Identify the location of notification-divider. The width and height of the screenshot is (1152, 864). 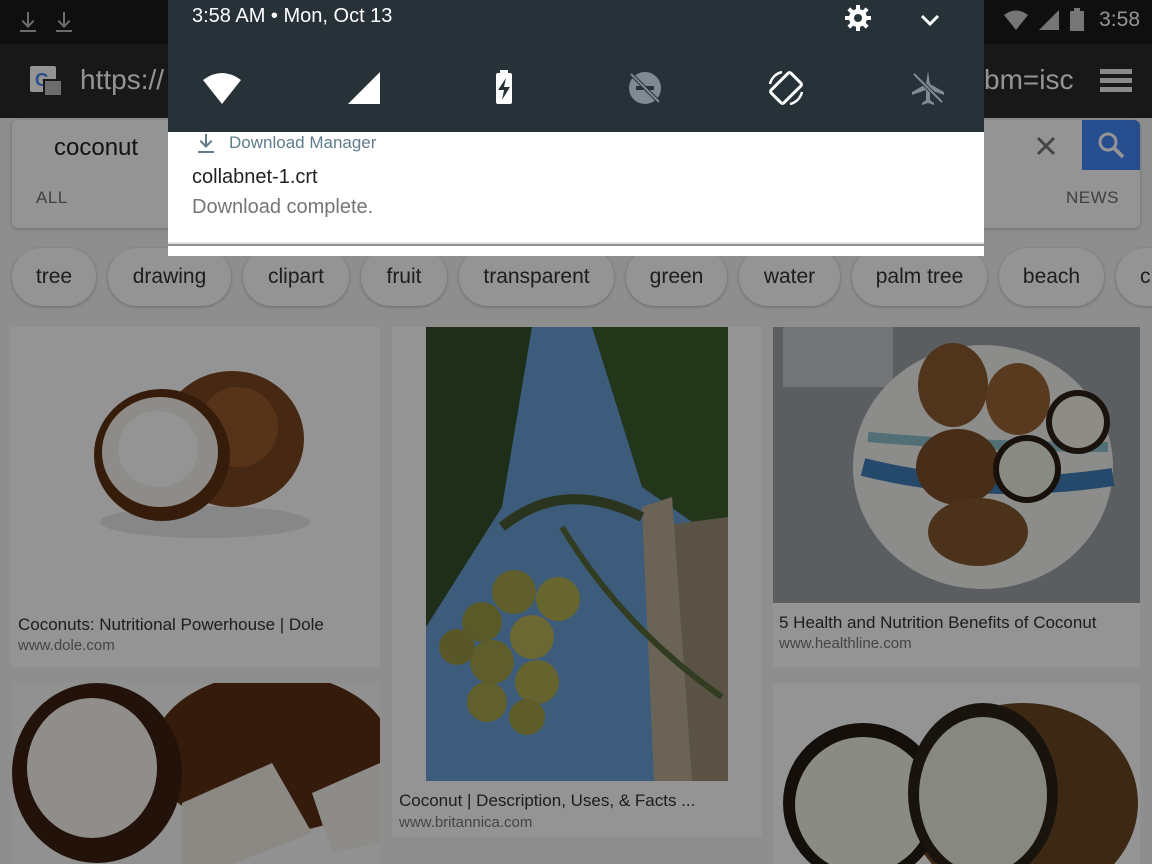
(576, 251).